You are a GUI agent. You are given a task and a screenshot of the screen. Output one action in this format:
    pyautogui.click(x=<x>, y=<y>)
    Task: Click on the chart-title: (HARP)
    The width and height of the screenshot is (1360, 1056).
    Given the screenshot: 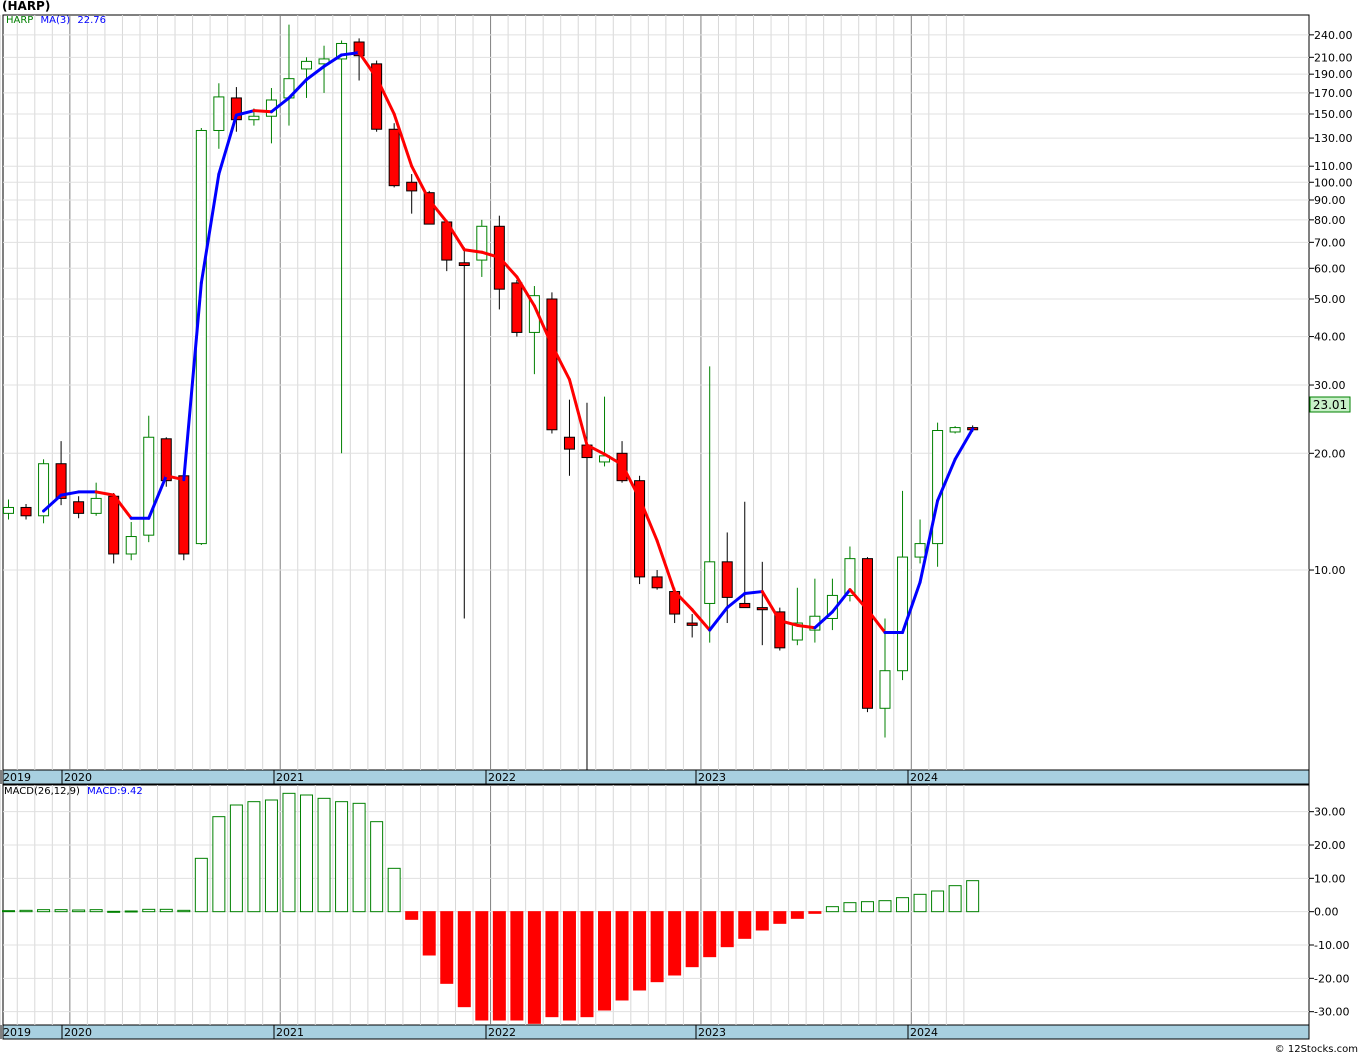 What is the action you would take?
    pyautogui.click(x=26, y=6)
    